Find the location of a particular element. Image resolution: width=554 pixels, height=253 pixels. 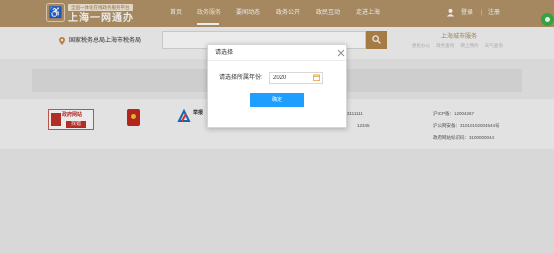

close-icon is located at coordinates (341, 53).